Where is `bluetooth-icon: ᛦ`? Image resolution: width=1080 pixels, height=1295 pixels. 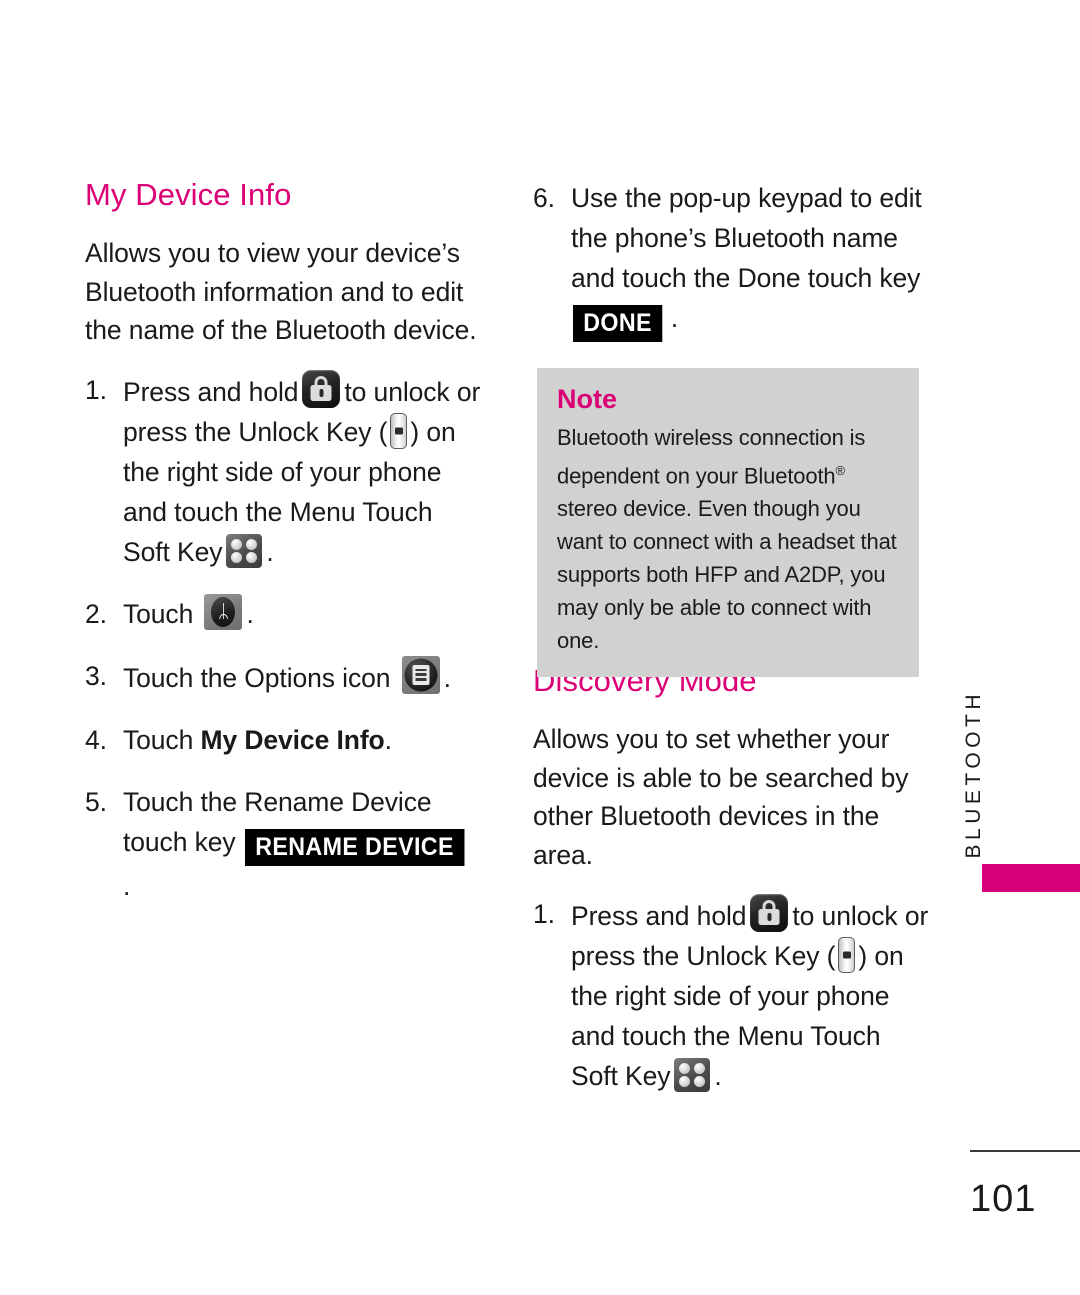
bluetooth-icon: ᛦ is located at coordinates (223, 611).